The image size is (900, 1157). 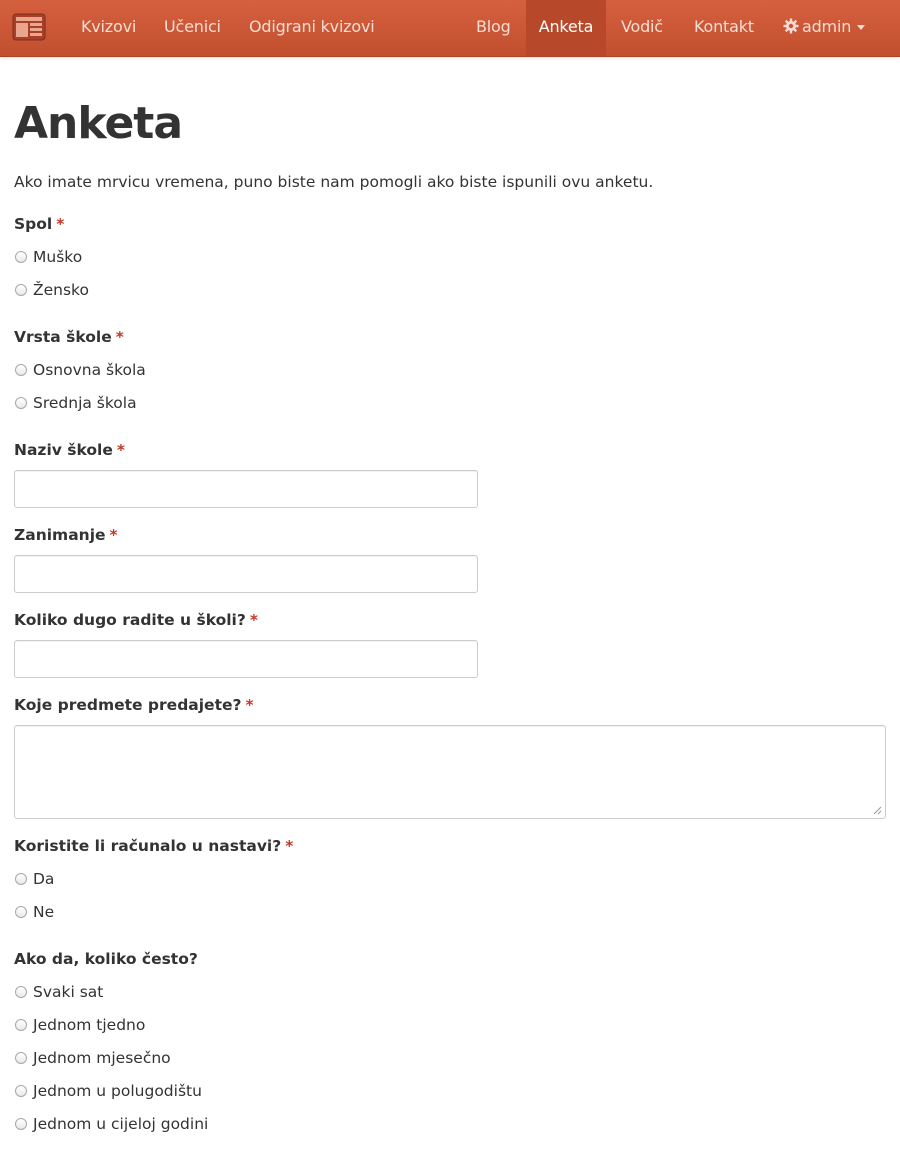 What do you see at coordinates (58, 992) in the screenshot?
I see `radio-option-svaki-sat: Svaki sat` at bounding box center [58, 992].